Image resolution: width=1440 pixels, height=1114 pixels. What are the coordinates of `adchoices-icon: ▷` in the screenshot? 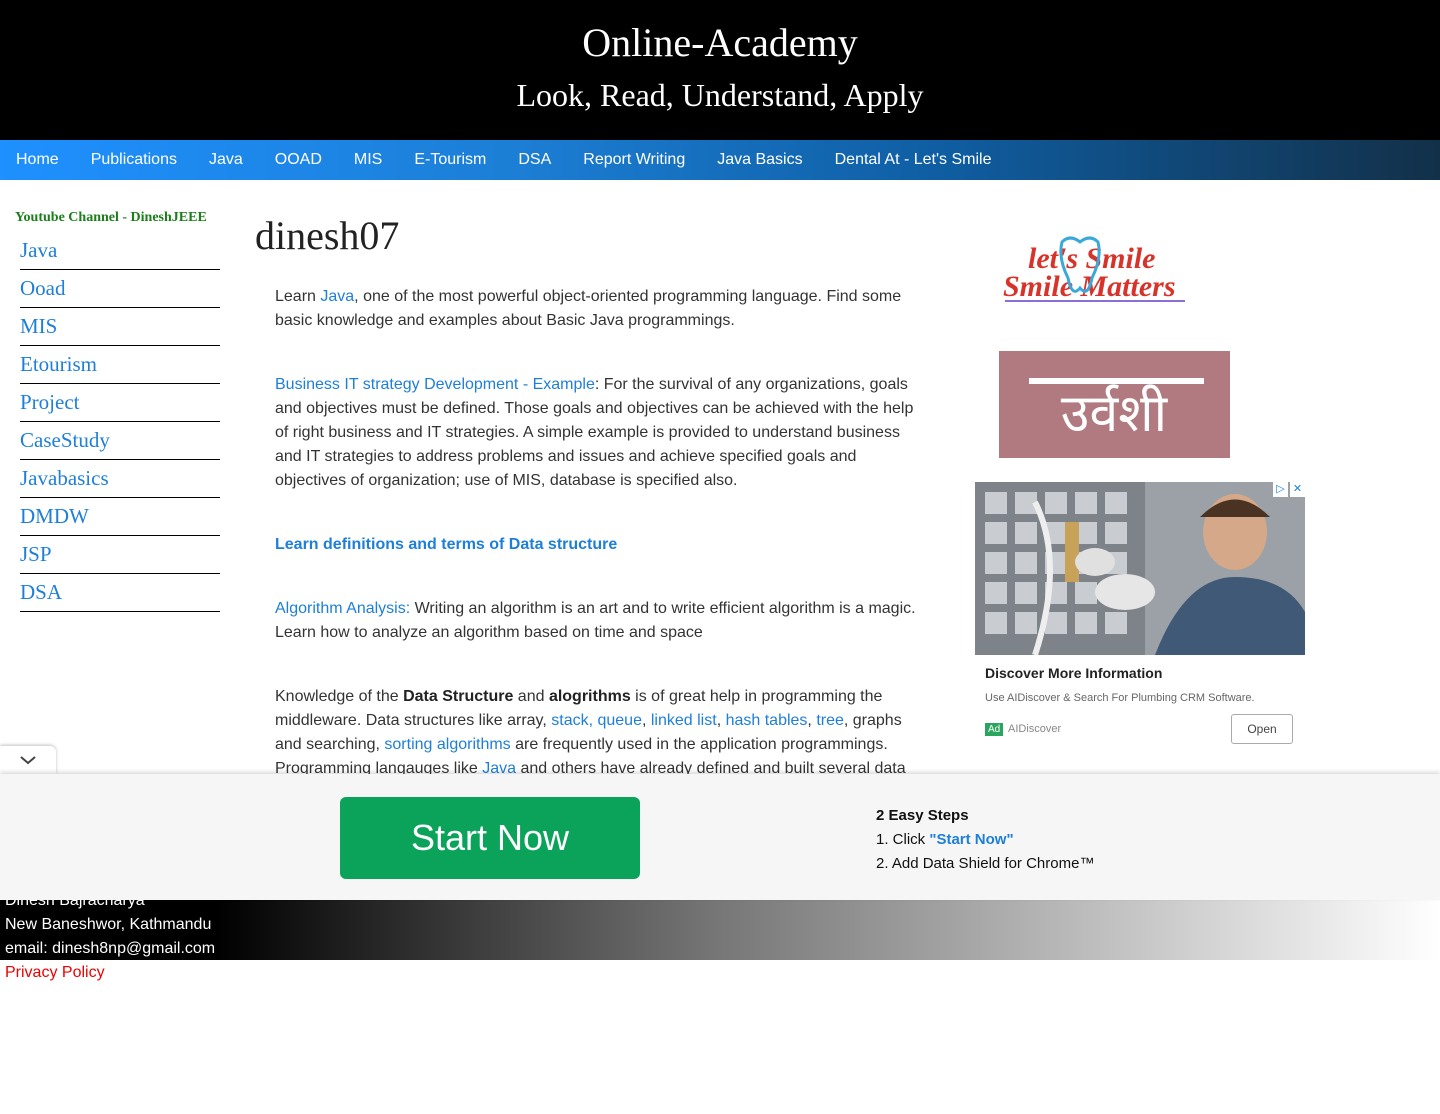 It's located at (1280, 489).